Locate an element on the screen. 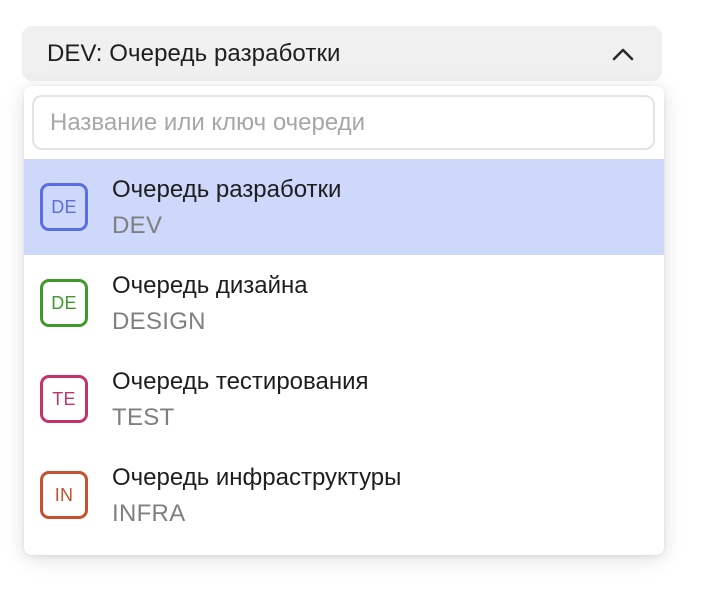  queue-search-input is located at coordinates (343, 122).